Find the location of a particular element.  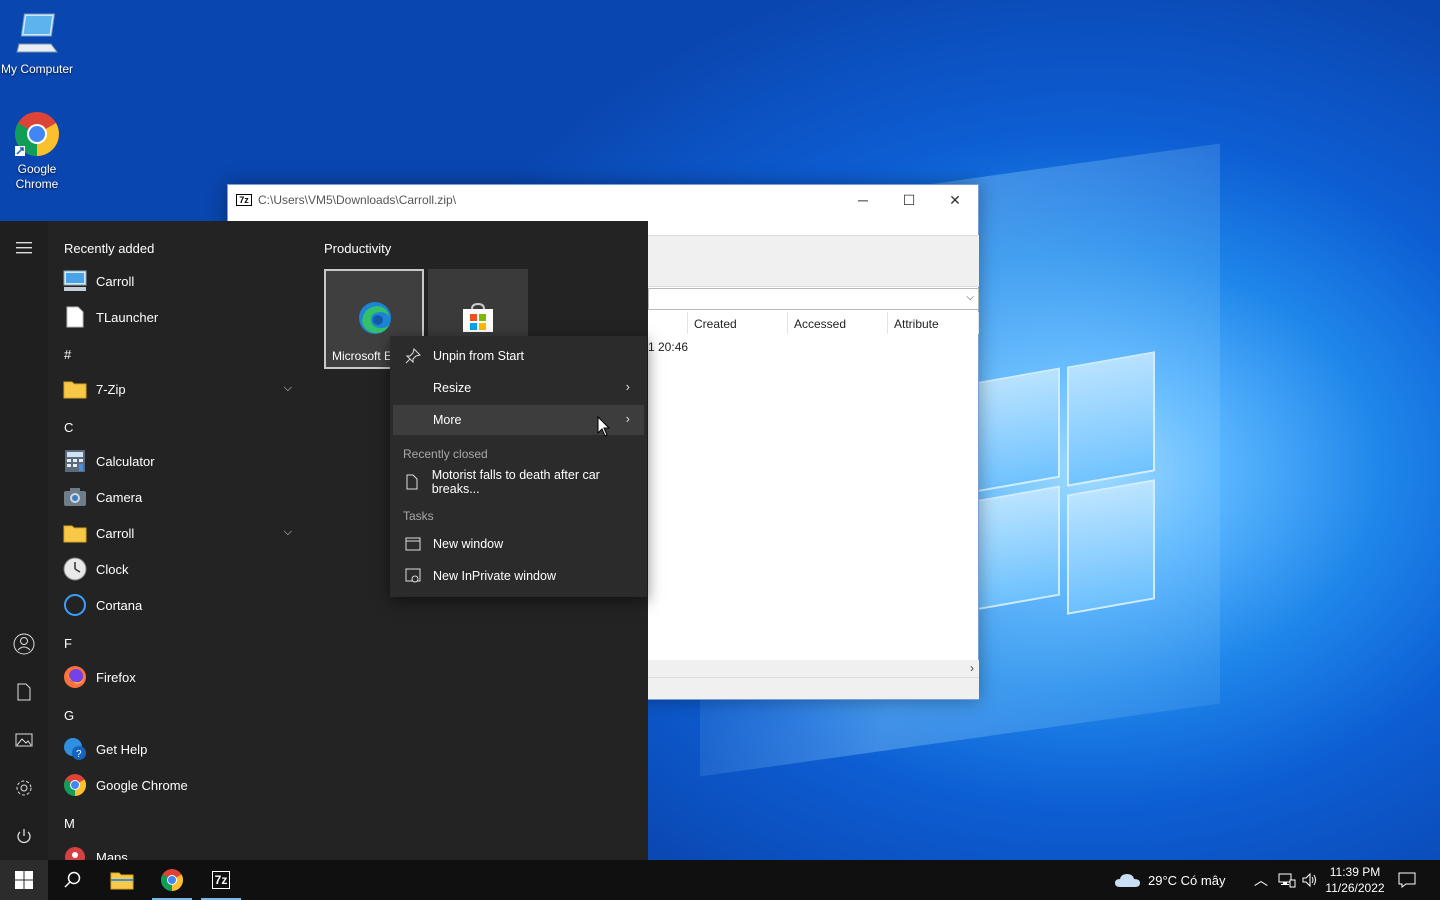

app-item-carroll-recent: Carroll is located at coordinates (182, 281).